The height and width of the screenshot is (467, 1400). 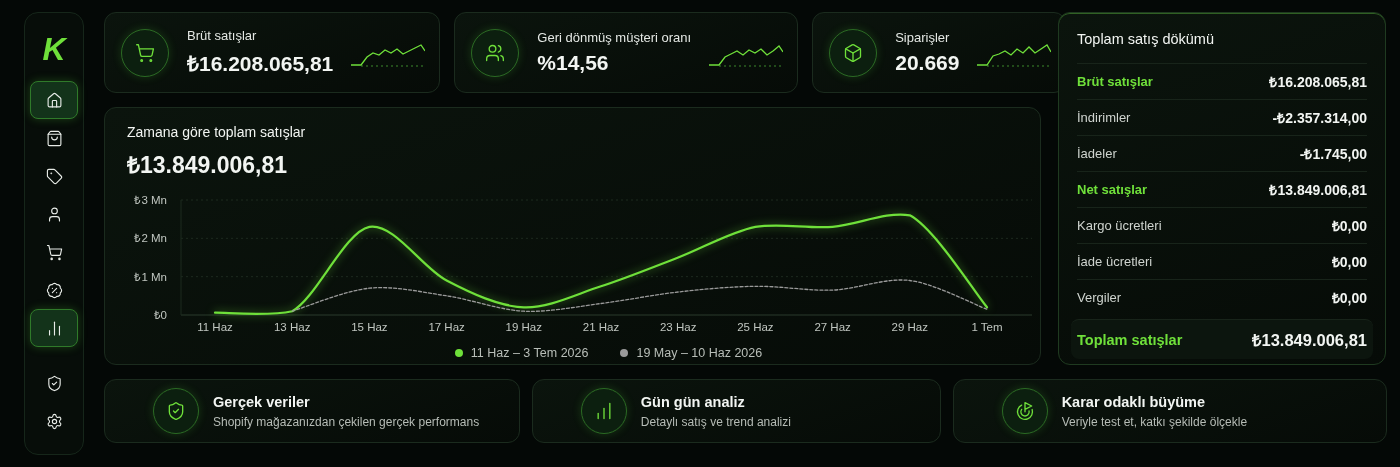 I want to click on axis-label: 1 Tem, so click(x=987, y=327).